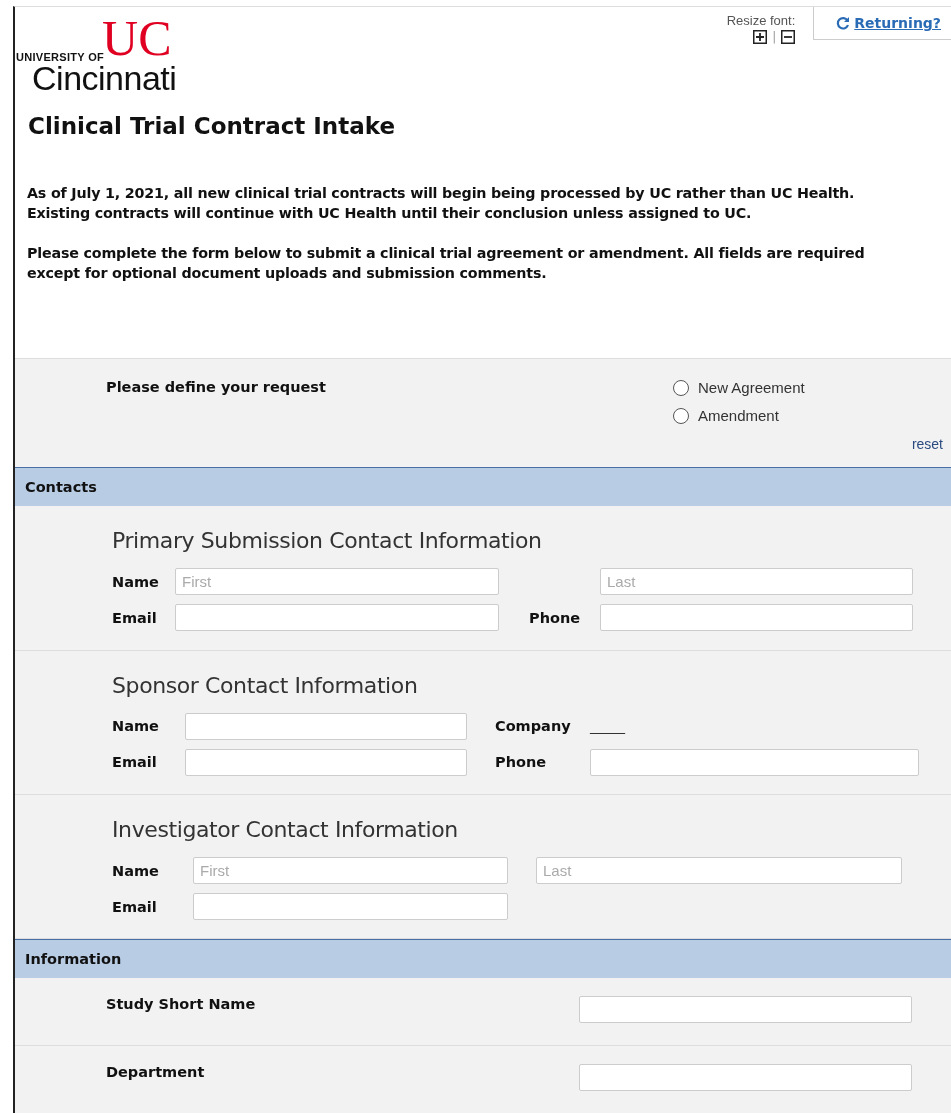 This screenshot has width=951, height=1113. Describe the element at coordinates (212, 126) in the screenshot. I see `page-title: Clinical Trial Contract Intake` at that location.